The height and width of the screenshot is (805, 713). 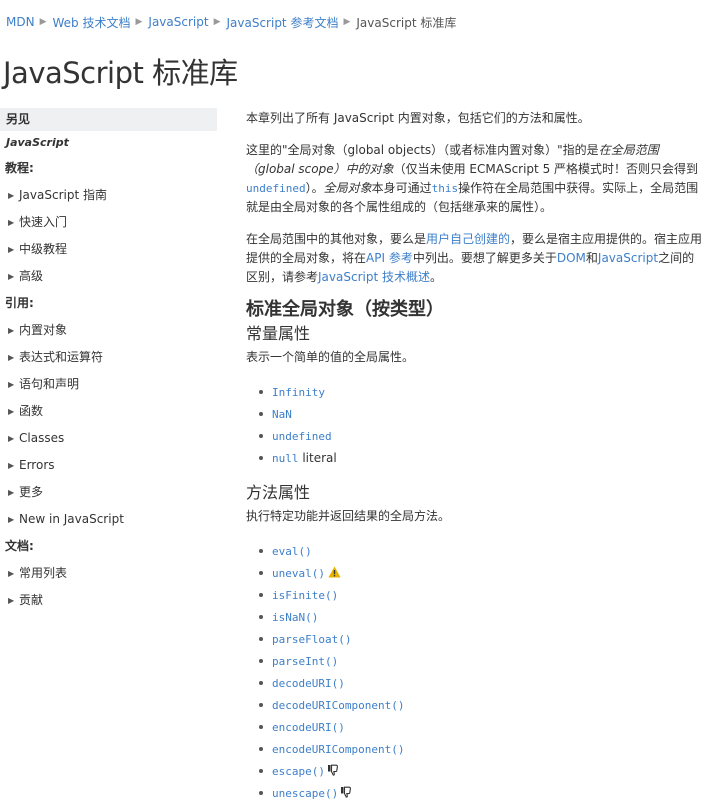 What do you see at coordinates (108, 600) in the screenshot?
I see `sidebar-item-contribute: ▶ 贡献` at bounding box center [108, 600].